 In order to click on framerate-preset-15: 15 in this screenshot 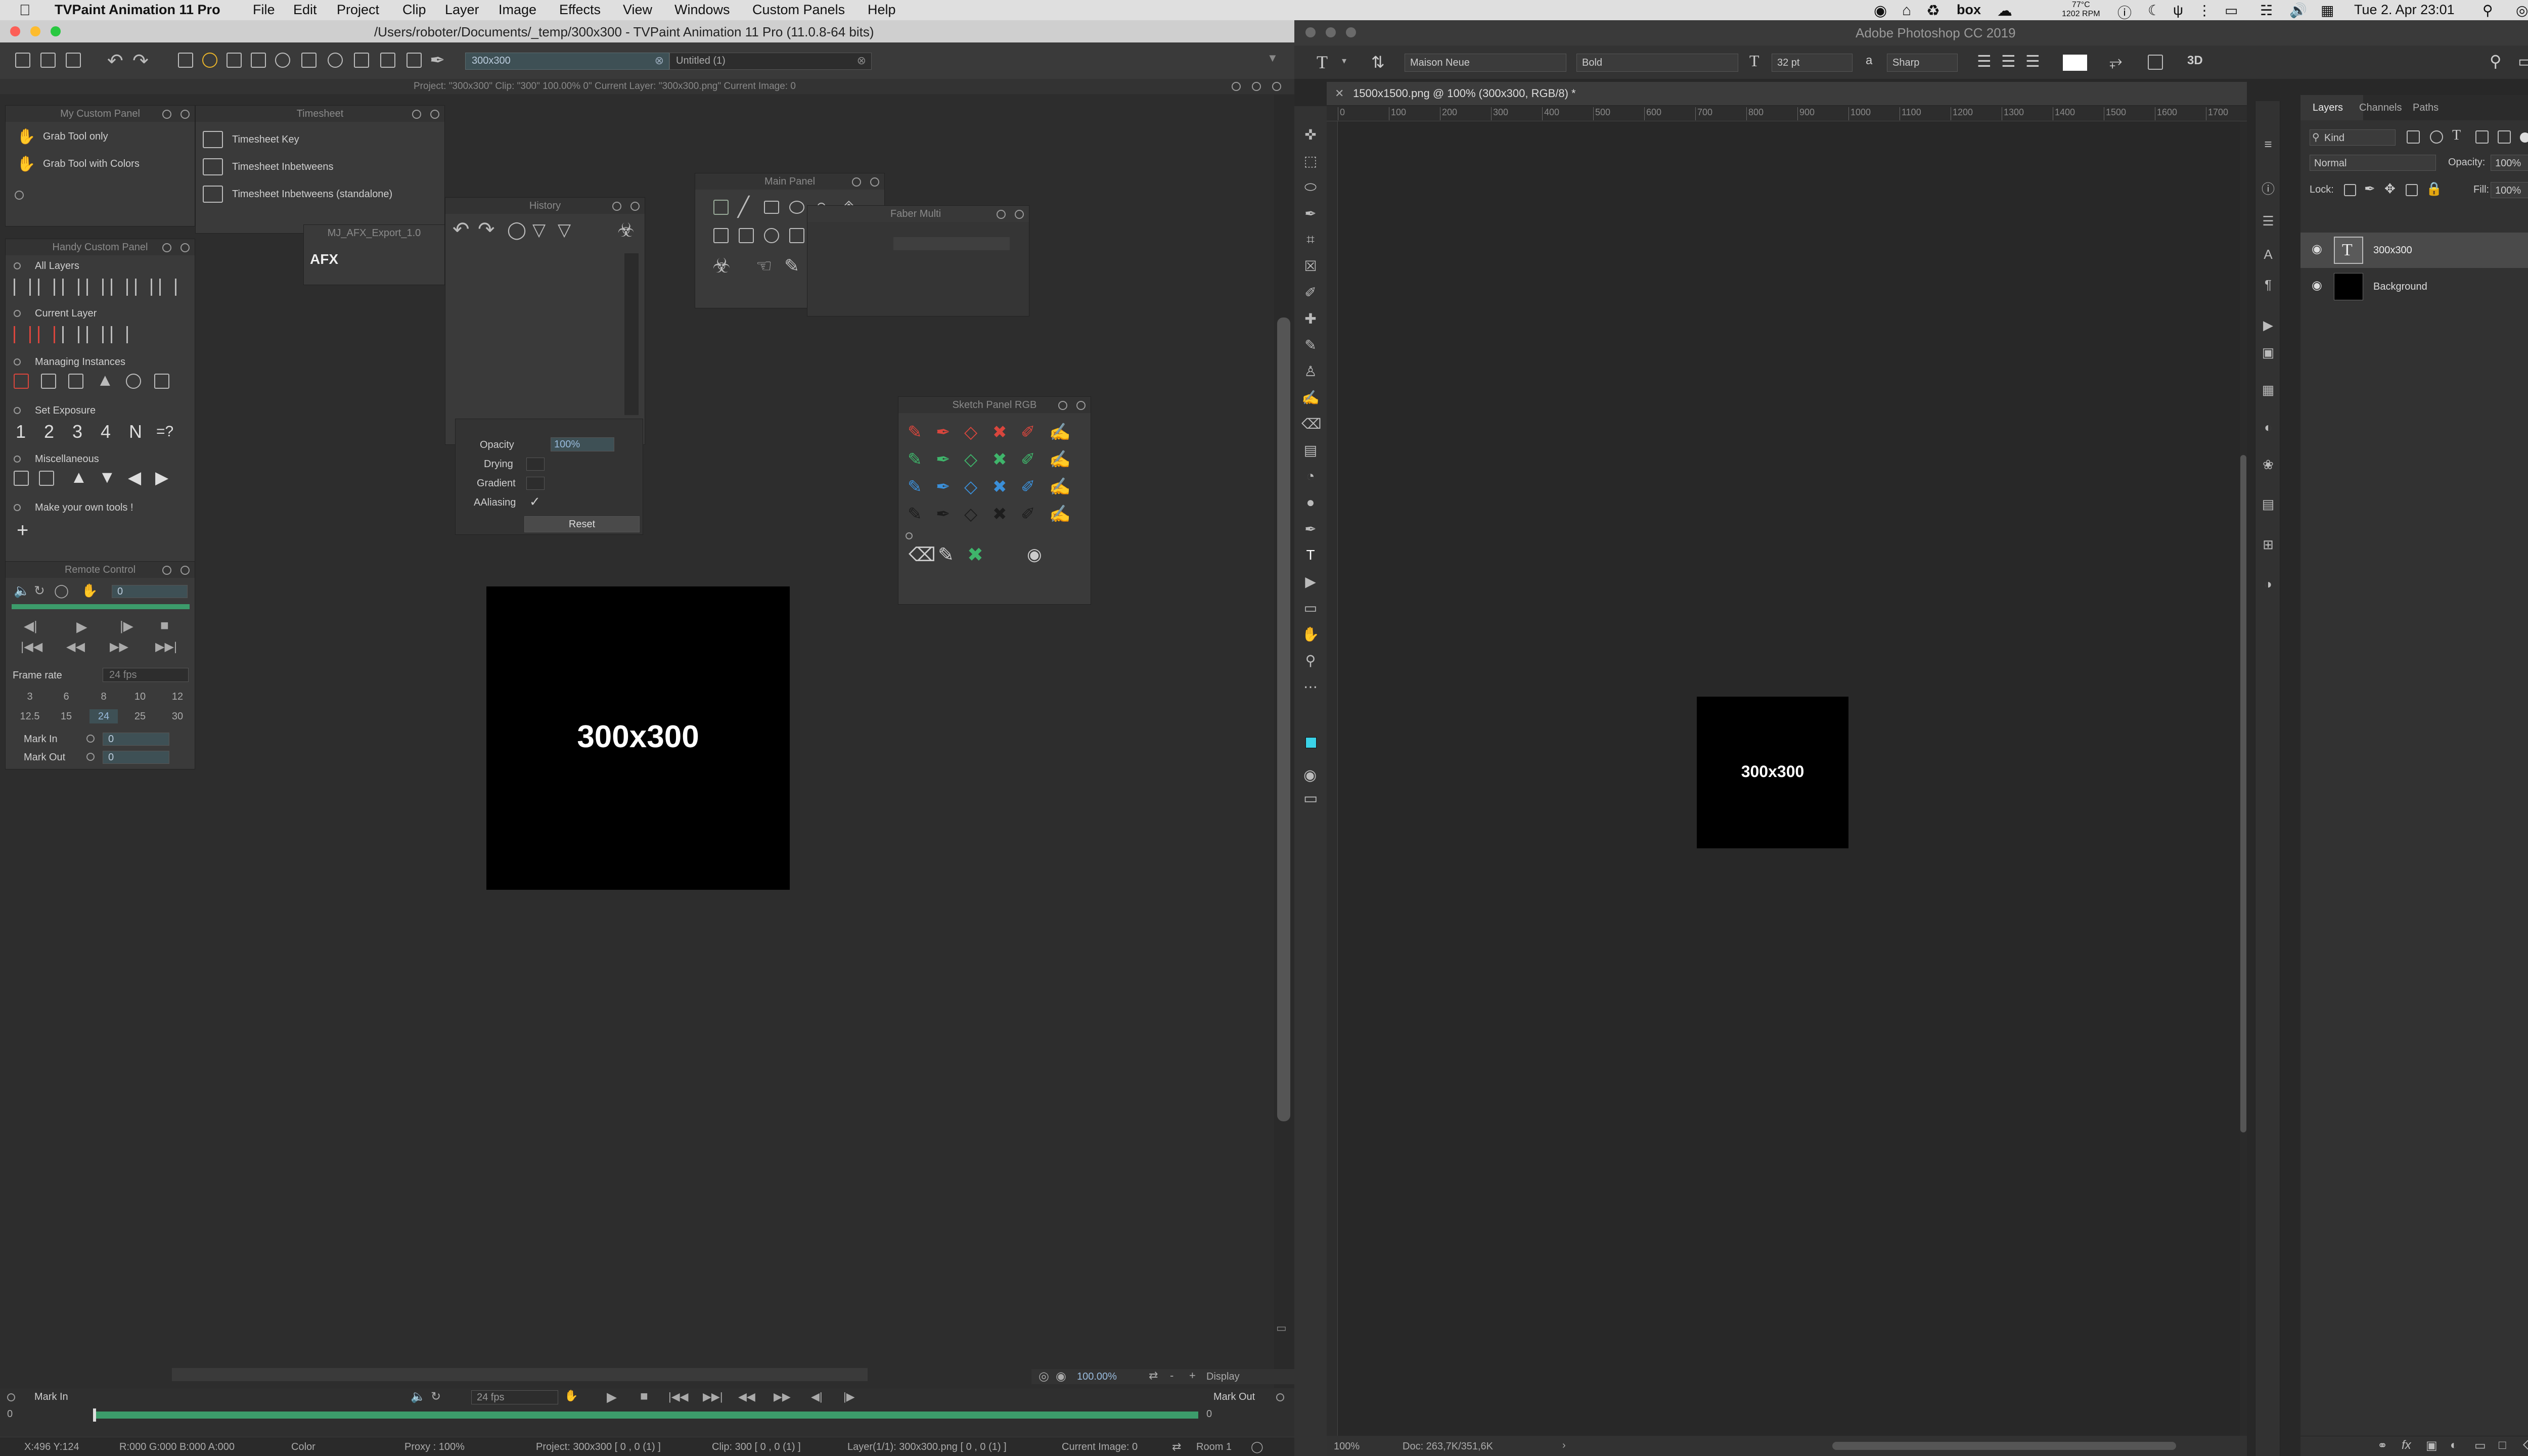, I will do `click(66, 716)`.